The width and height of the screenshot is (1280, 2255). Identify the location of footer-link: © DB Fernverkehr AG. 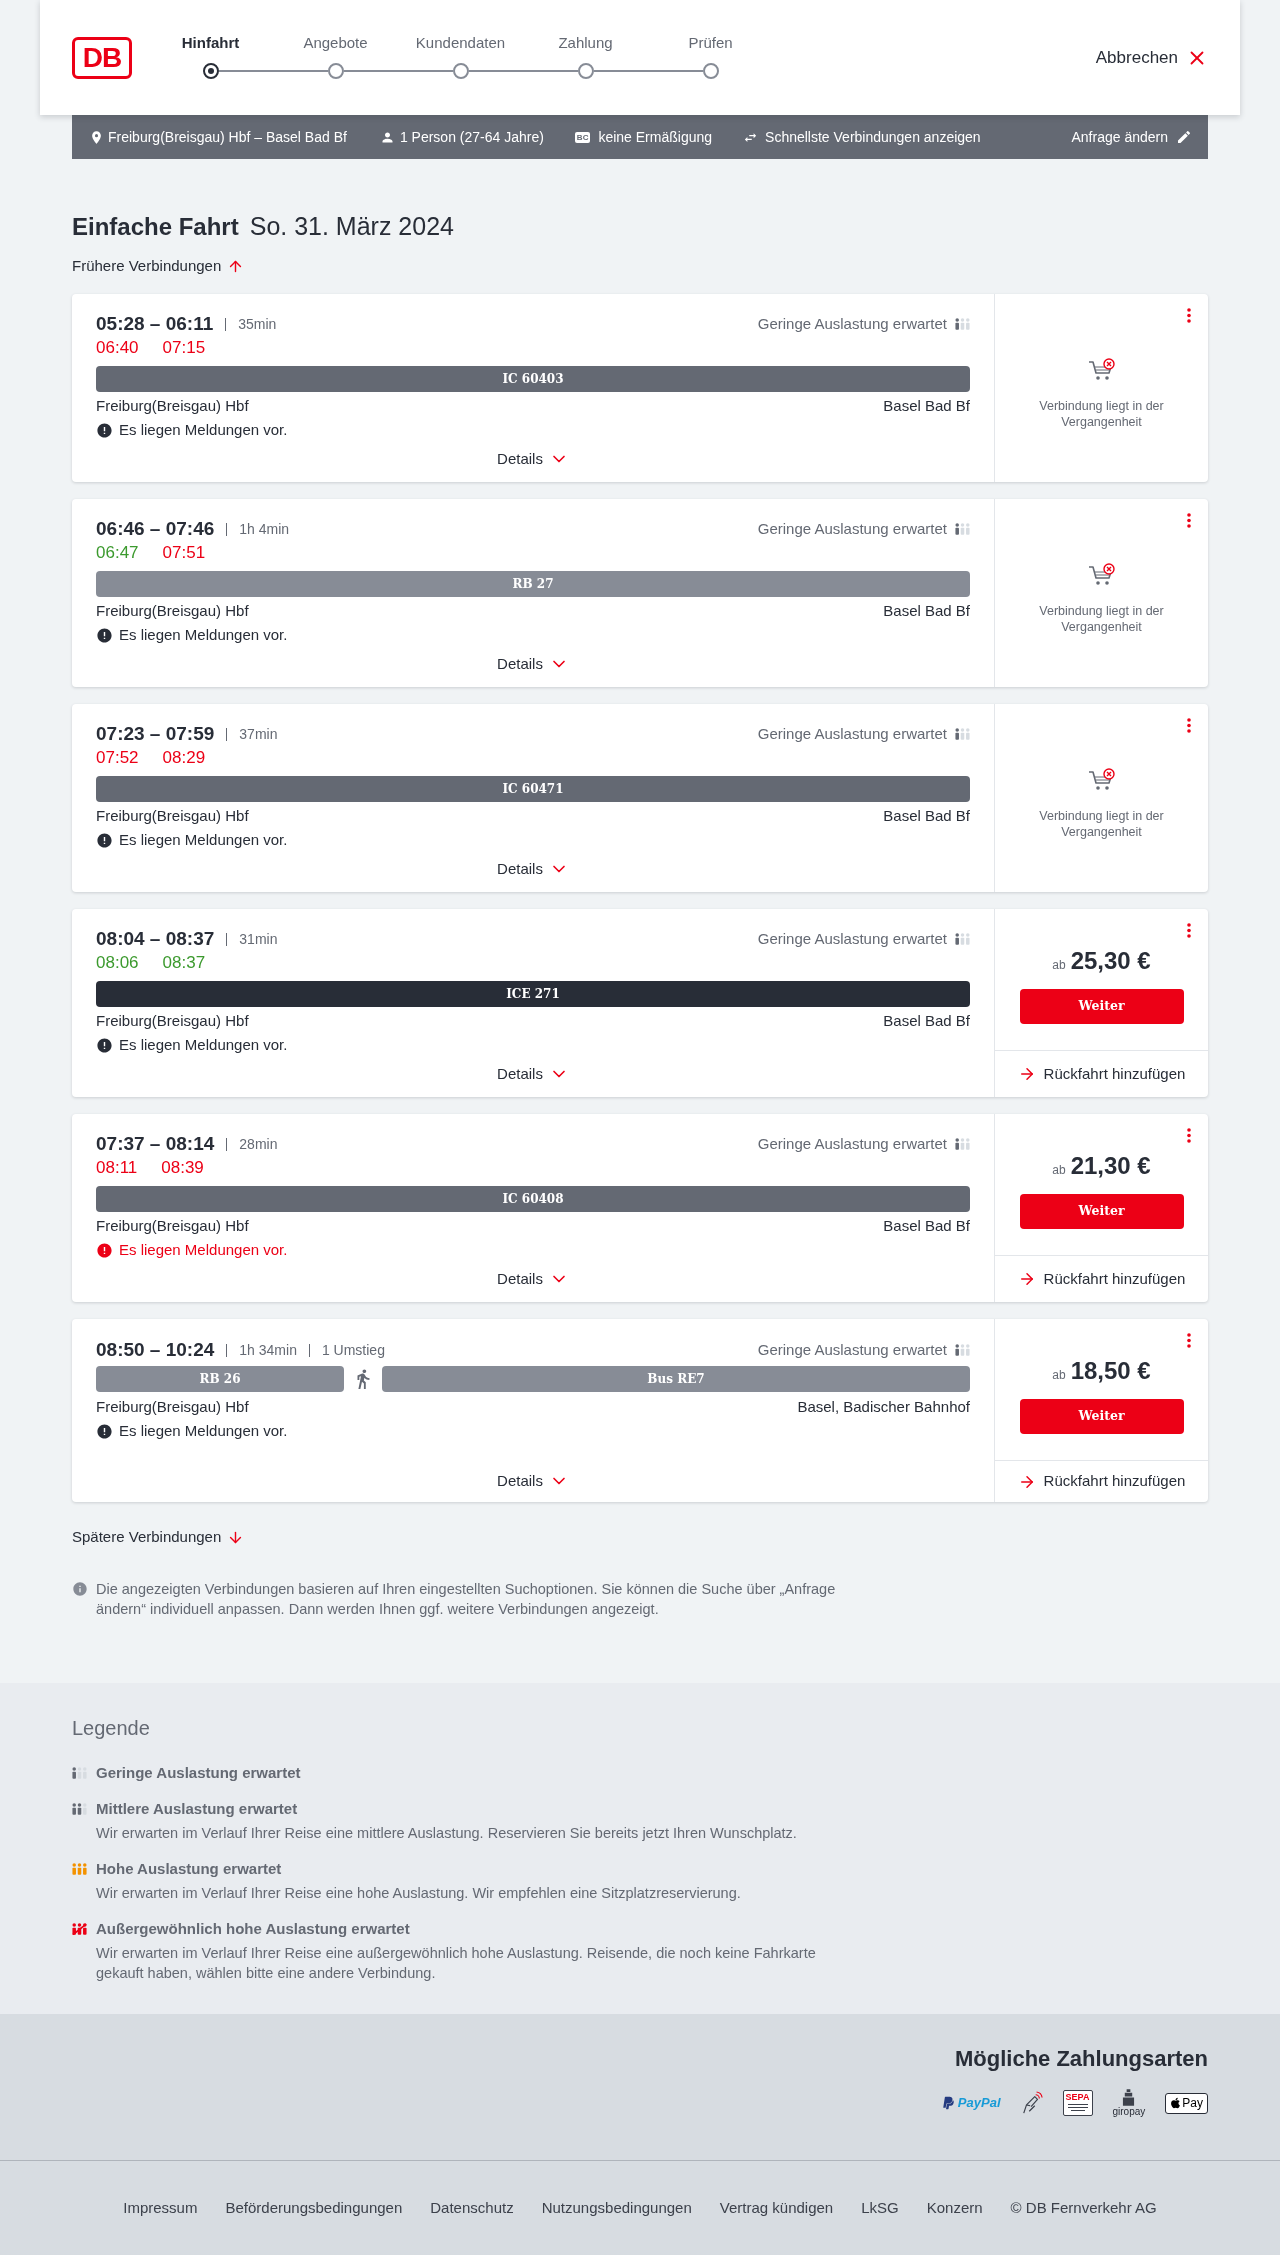
(1083, 2208).